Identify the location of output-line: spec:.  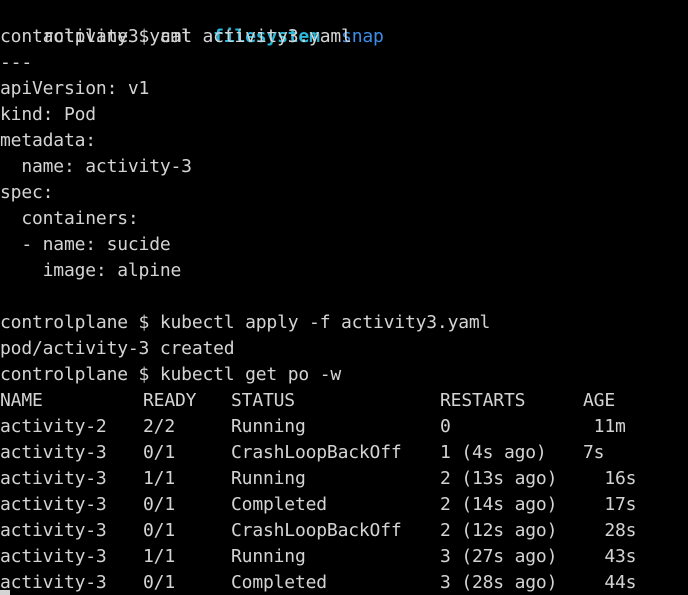
(27, 192).